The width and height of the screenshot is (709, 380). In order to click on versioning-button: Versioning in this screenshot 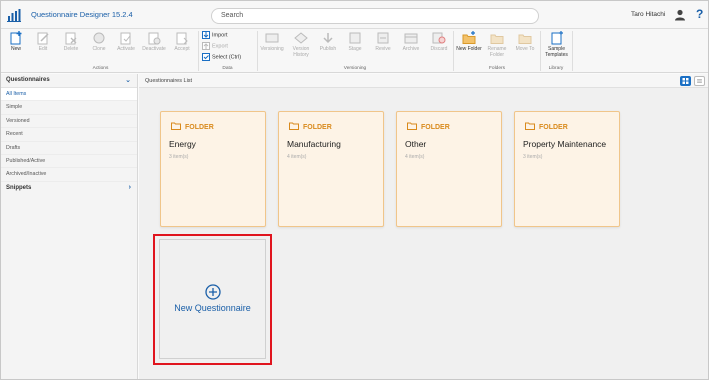, I will do `click(272, 41)`.